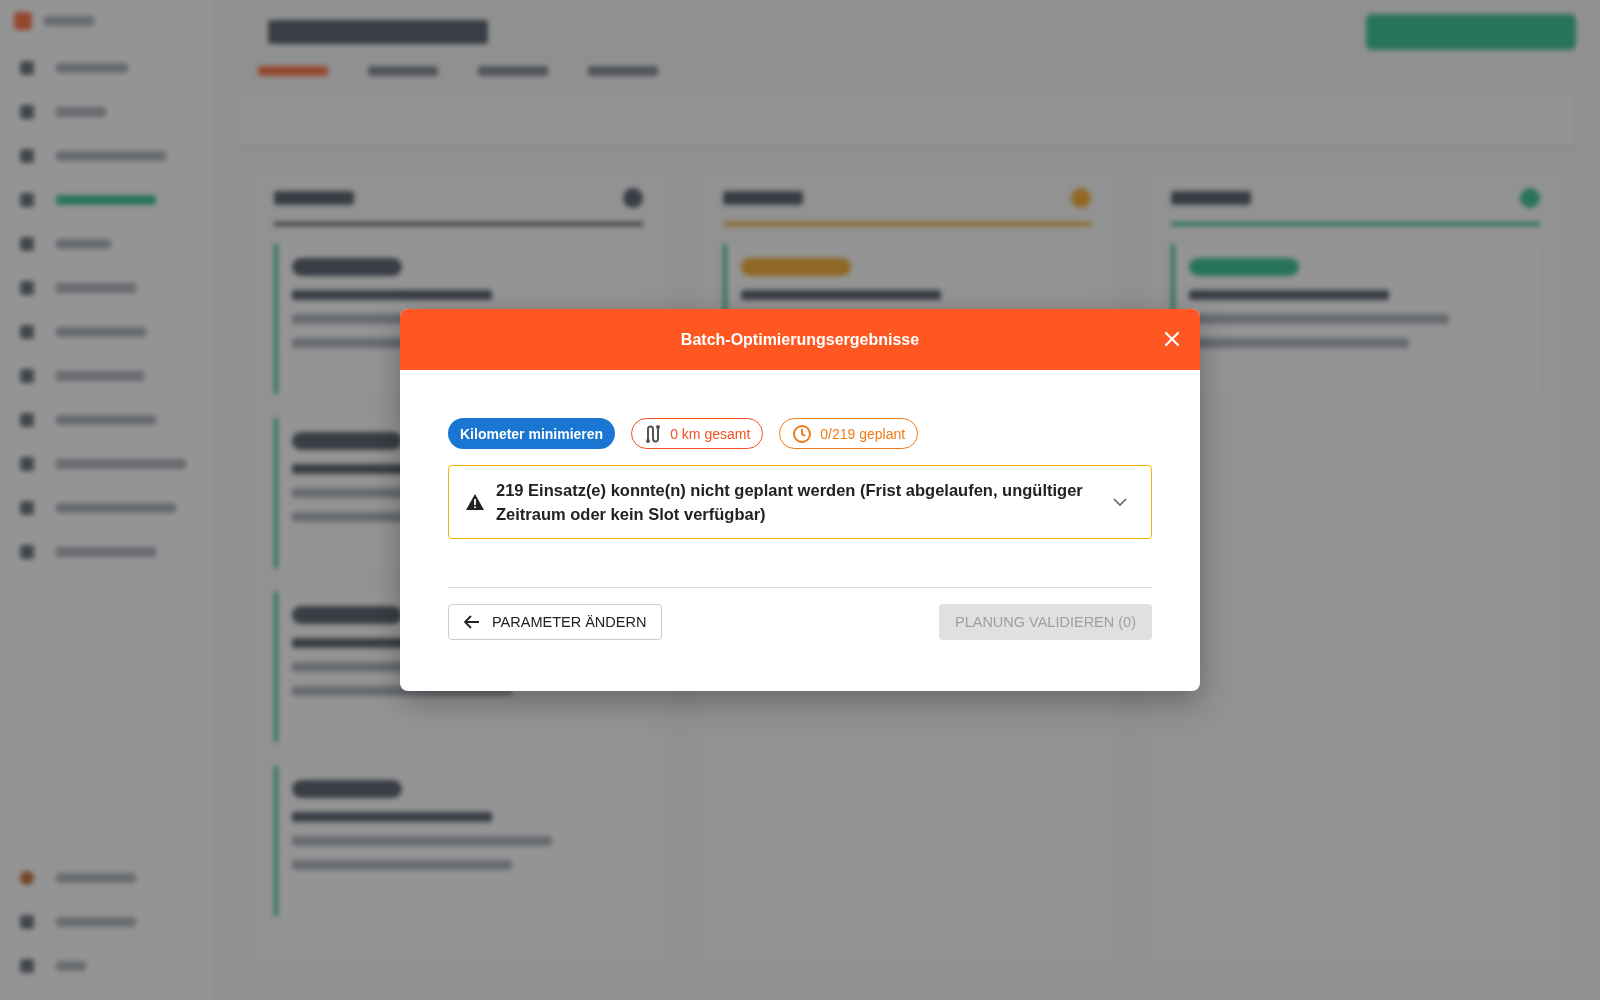 Image resolution: width=1600 pixels, height=1000 pixels. I want to click on arrow-left-icon, so click(472, 622).